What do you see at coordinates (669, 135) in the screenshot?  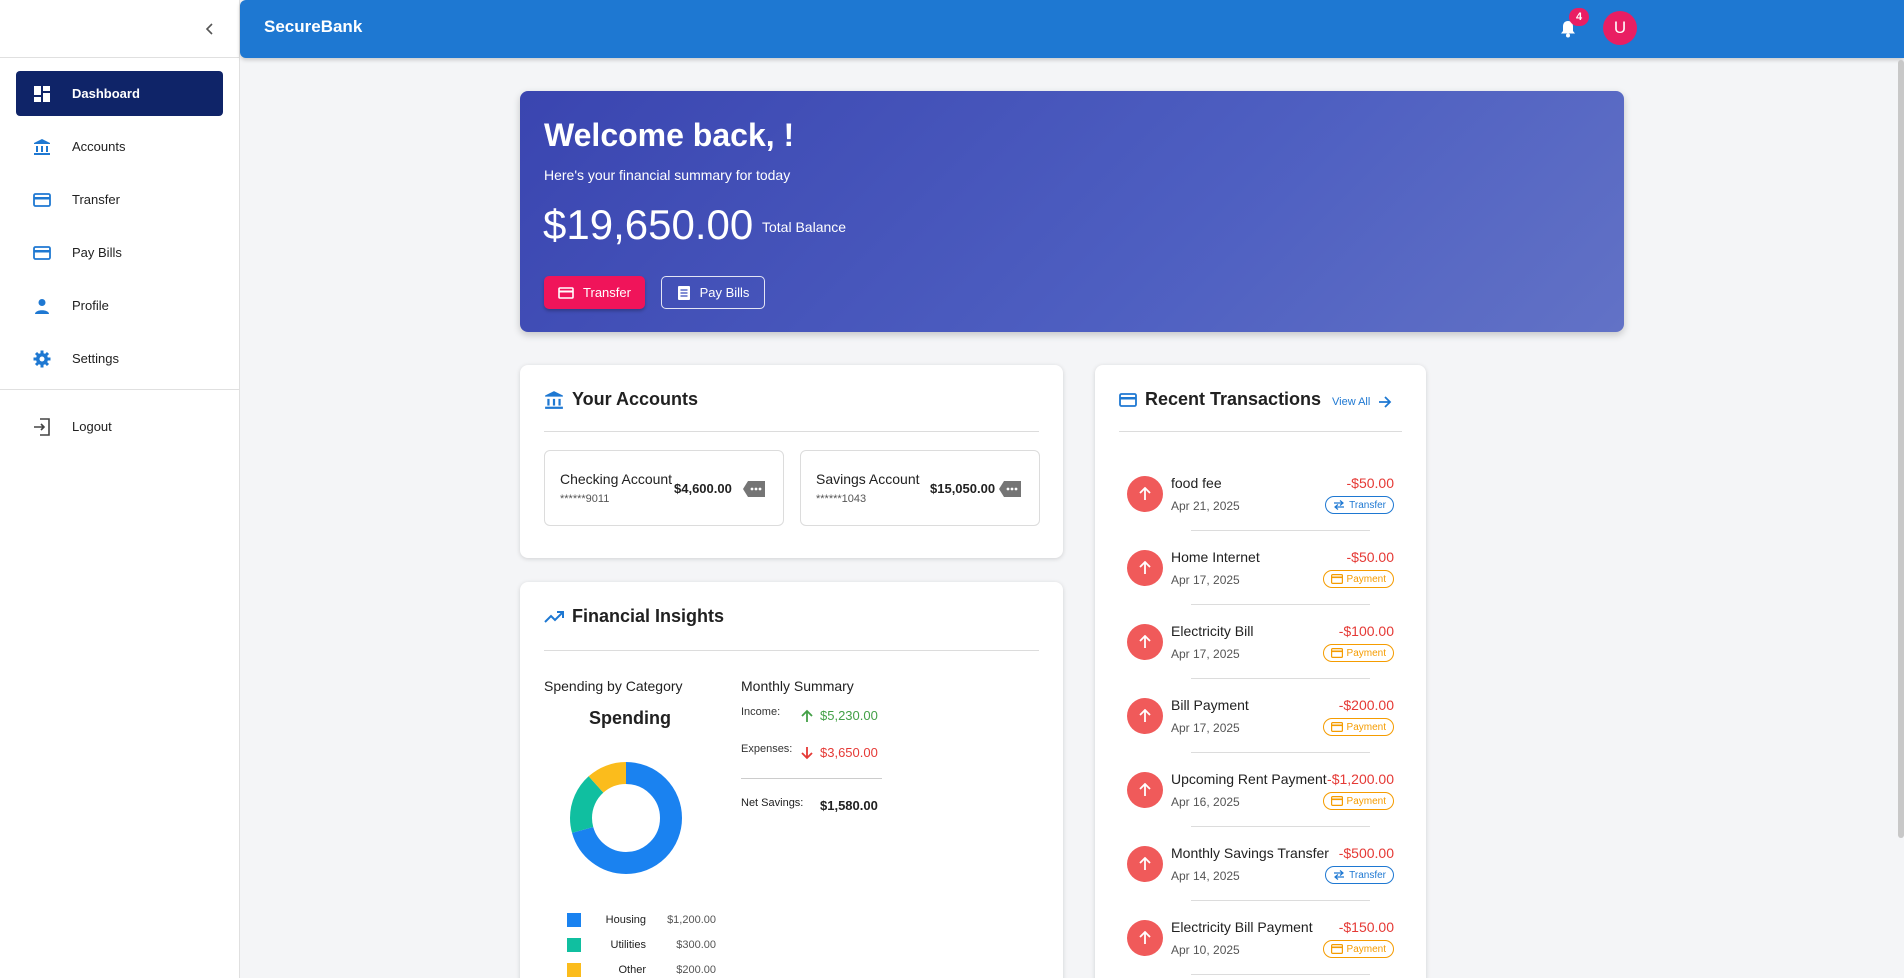 I see `page-title: Welcome back, !` at bounding box center [669, 135].